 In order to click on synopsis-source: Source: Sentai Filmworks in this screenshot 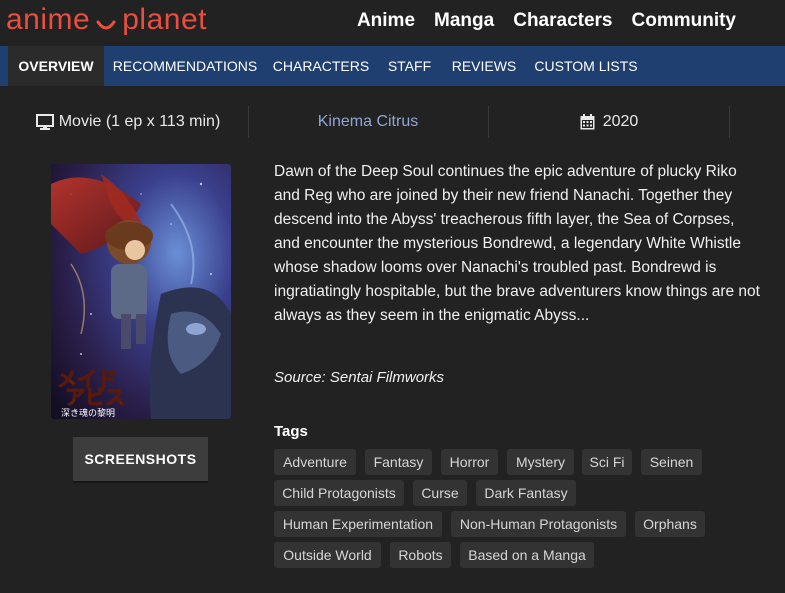, I will do `click(359, 377)`.